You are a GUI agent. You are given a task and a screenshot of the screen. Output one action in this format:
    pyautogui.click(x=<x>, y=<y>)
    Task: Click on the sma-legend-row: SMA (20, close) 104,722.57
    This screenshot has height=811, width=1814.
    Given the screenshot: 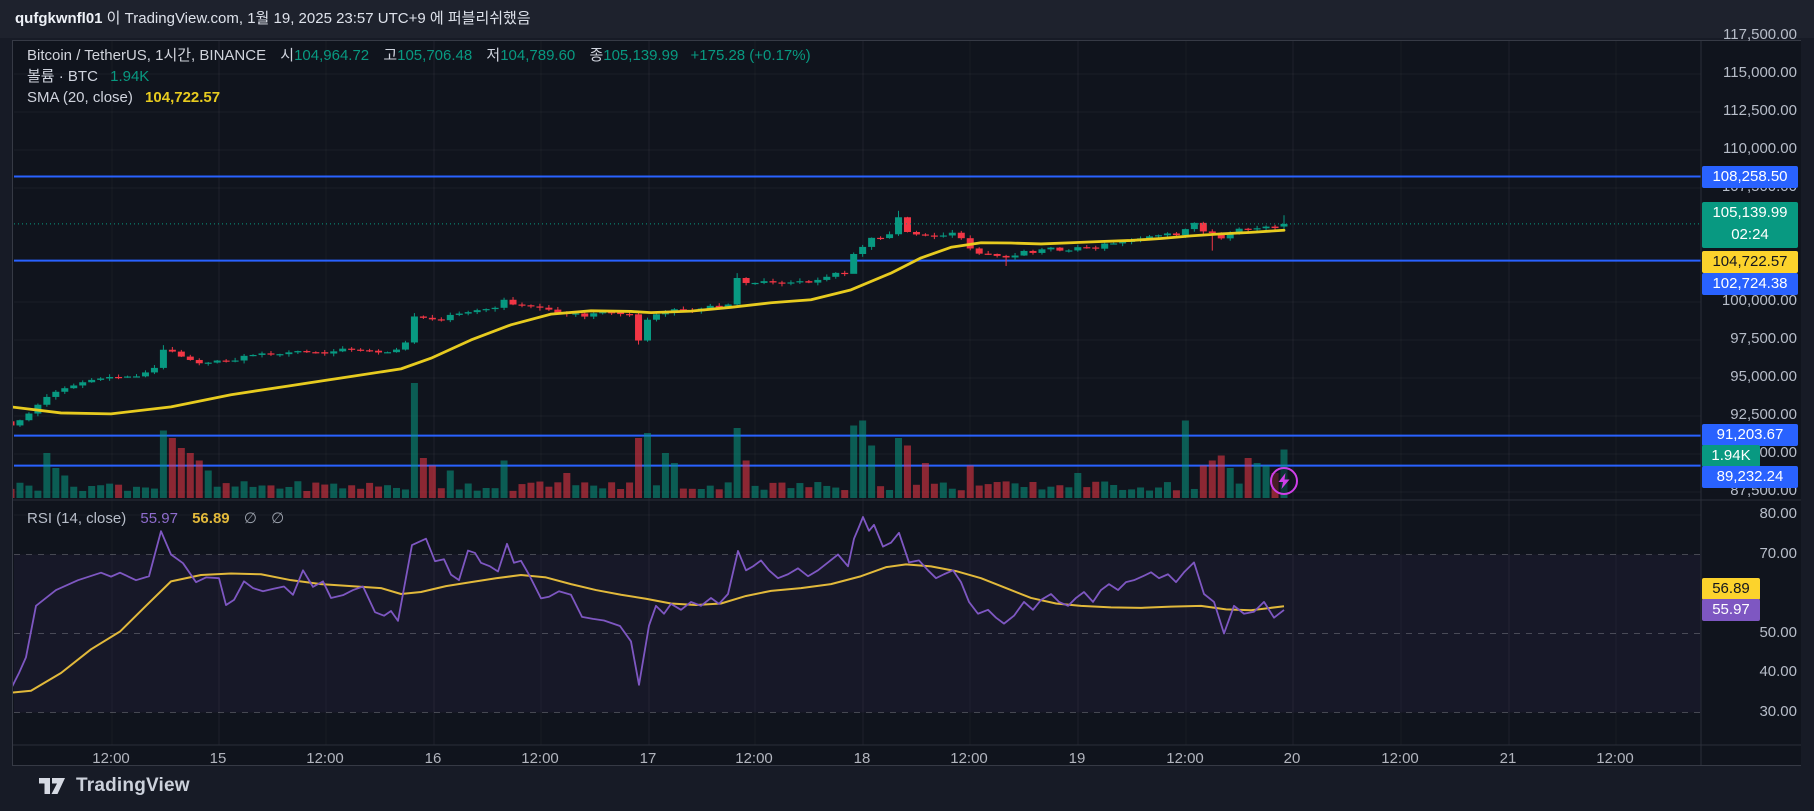 What is the action you would take?
    pyautogui.click(x=419, y=97)
    